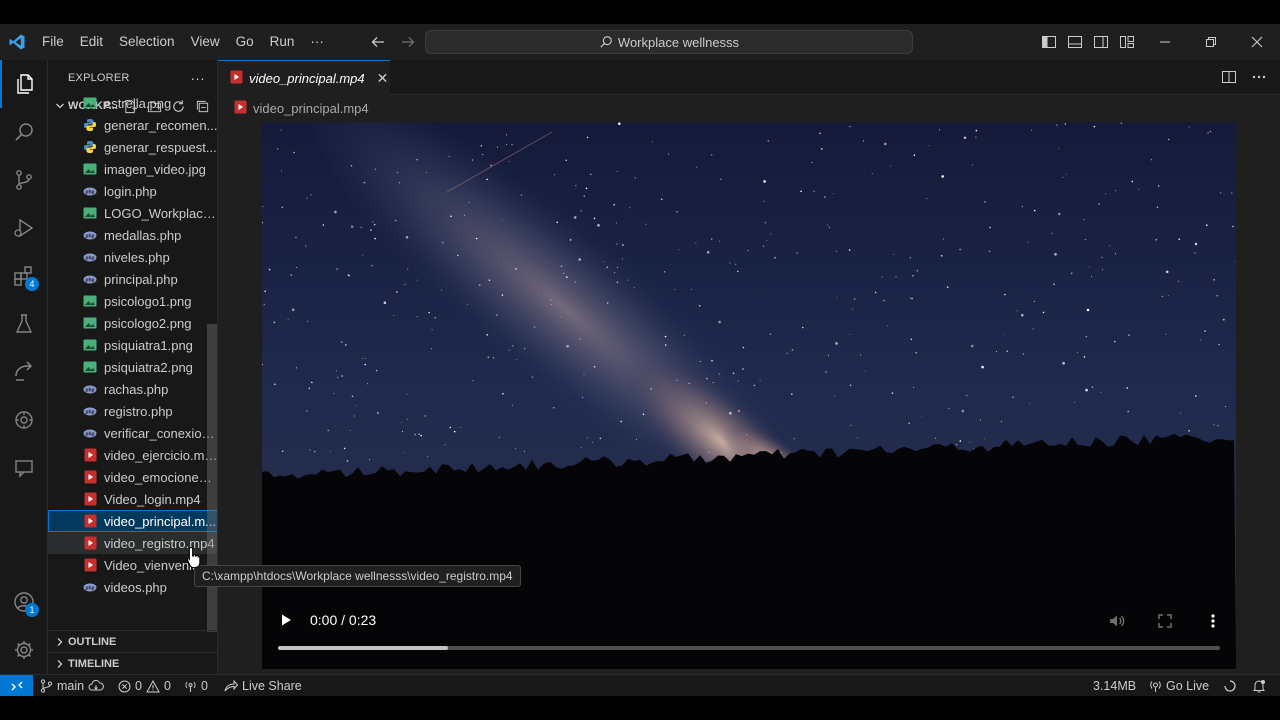  Describe the element at coordinates (91, 42) in the screenshot. I see `menu-edit: Edit` at that location.